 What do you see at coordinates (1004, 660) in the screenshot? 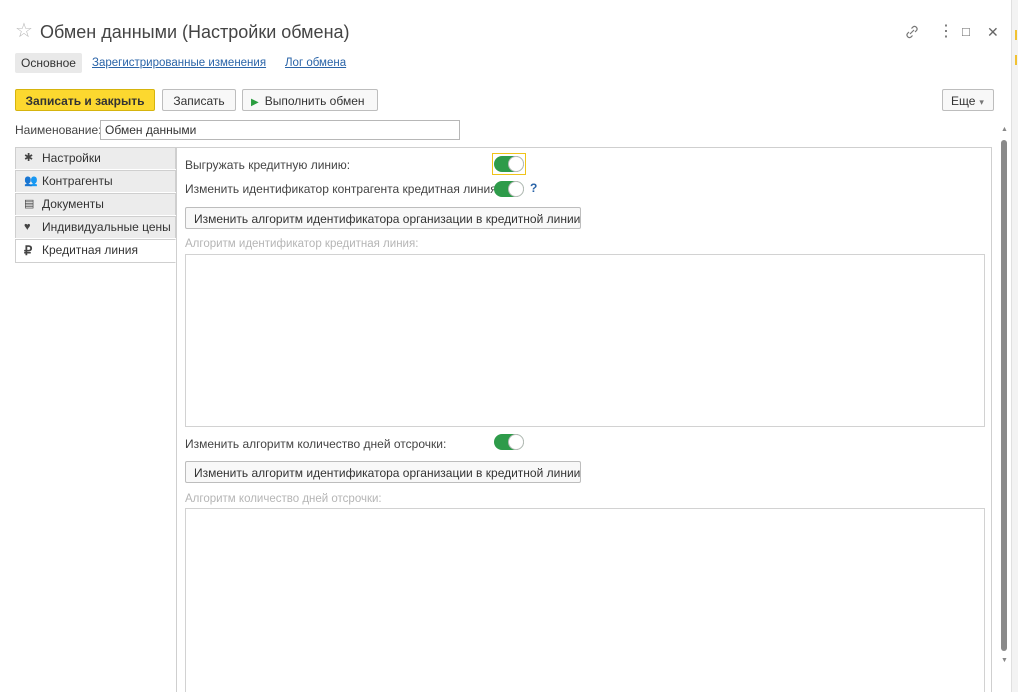
I see `scroll-down-icon: ▼` at bounding box center [1004, 660].